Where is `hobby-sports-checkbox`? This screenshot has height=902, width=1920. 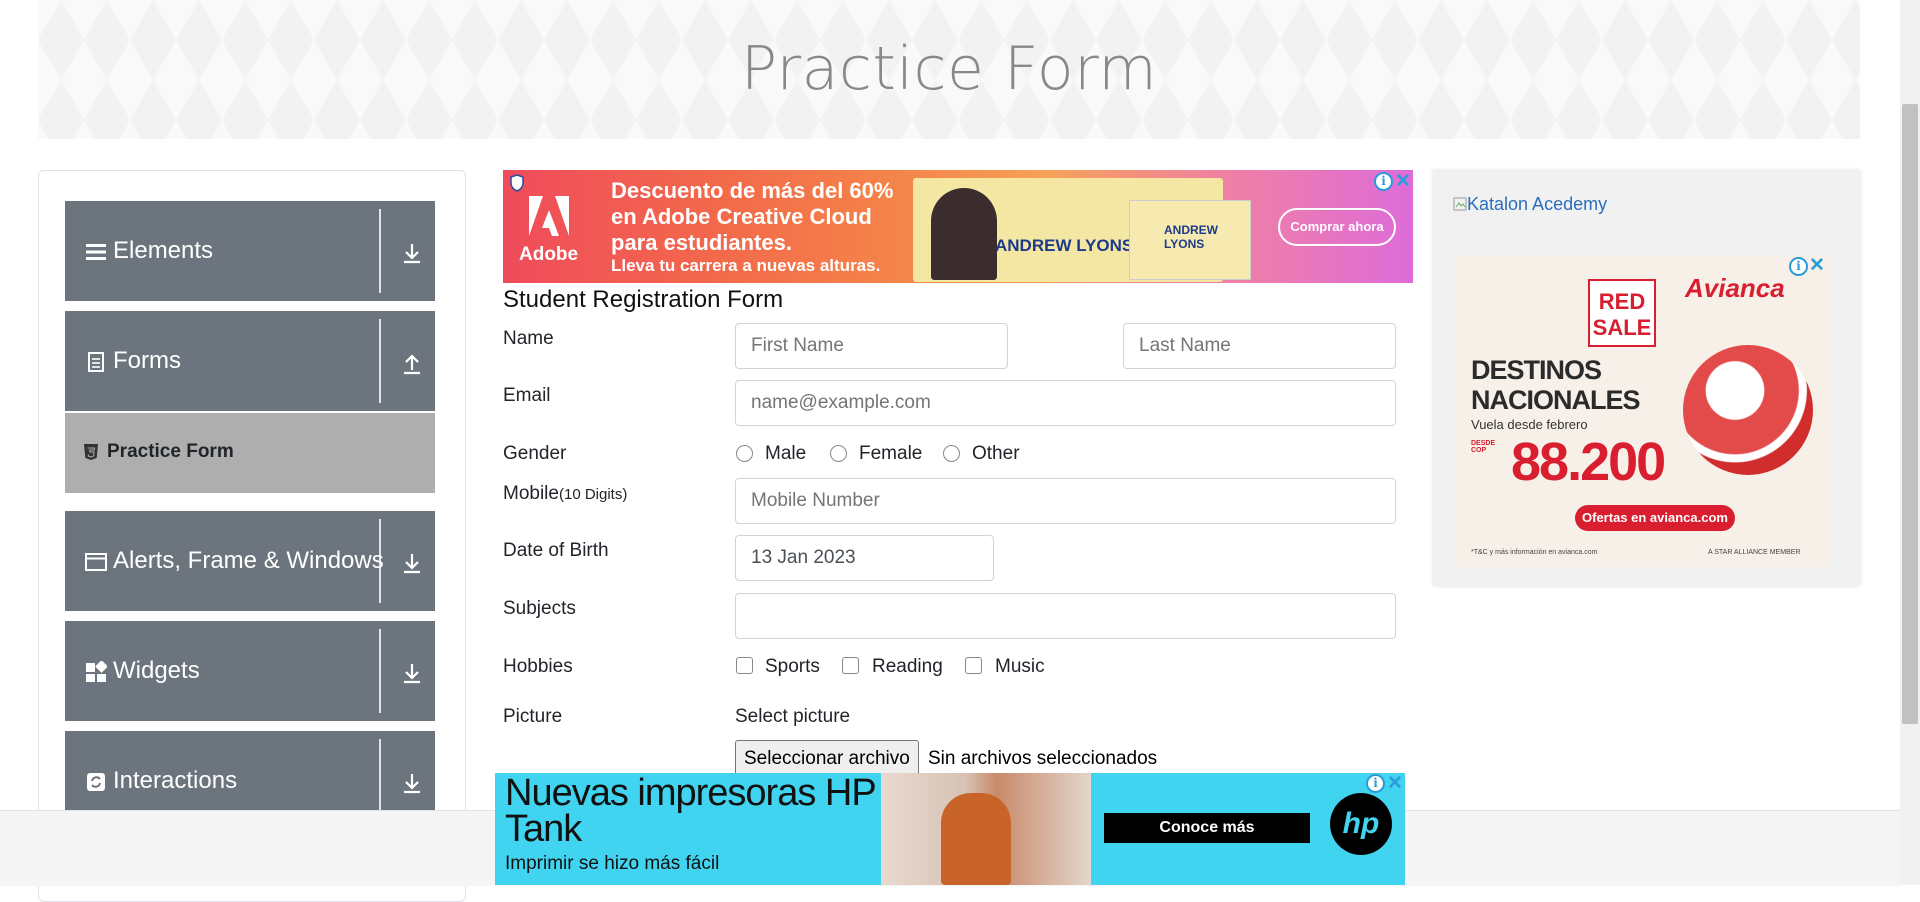 hobby-sports-checkbox is located at coordinates (744, 665).